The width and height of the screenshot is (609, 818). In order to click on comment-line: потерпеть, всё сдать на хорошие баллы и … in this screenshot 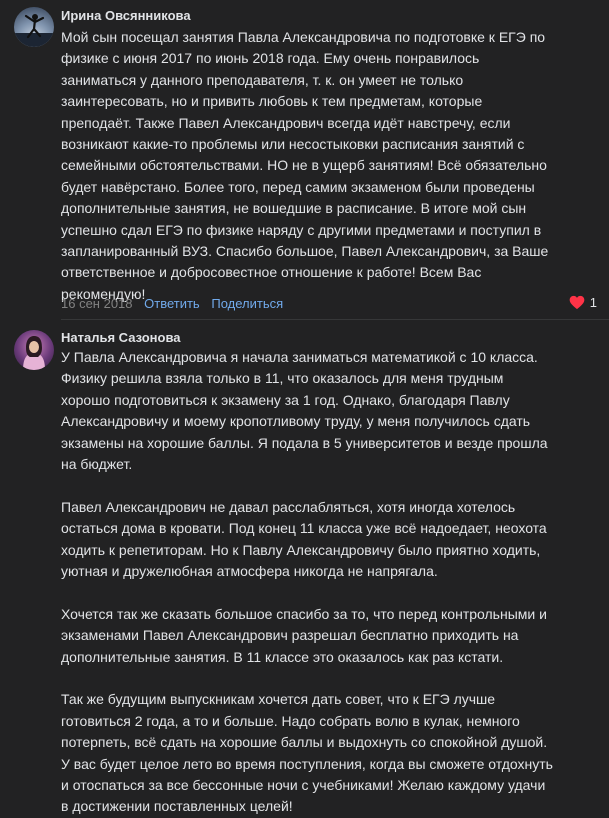, I will do `click(304, 742)`.